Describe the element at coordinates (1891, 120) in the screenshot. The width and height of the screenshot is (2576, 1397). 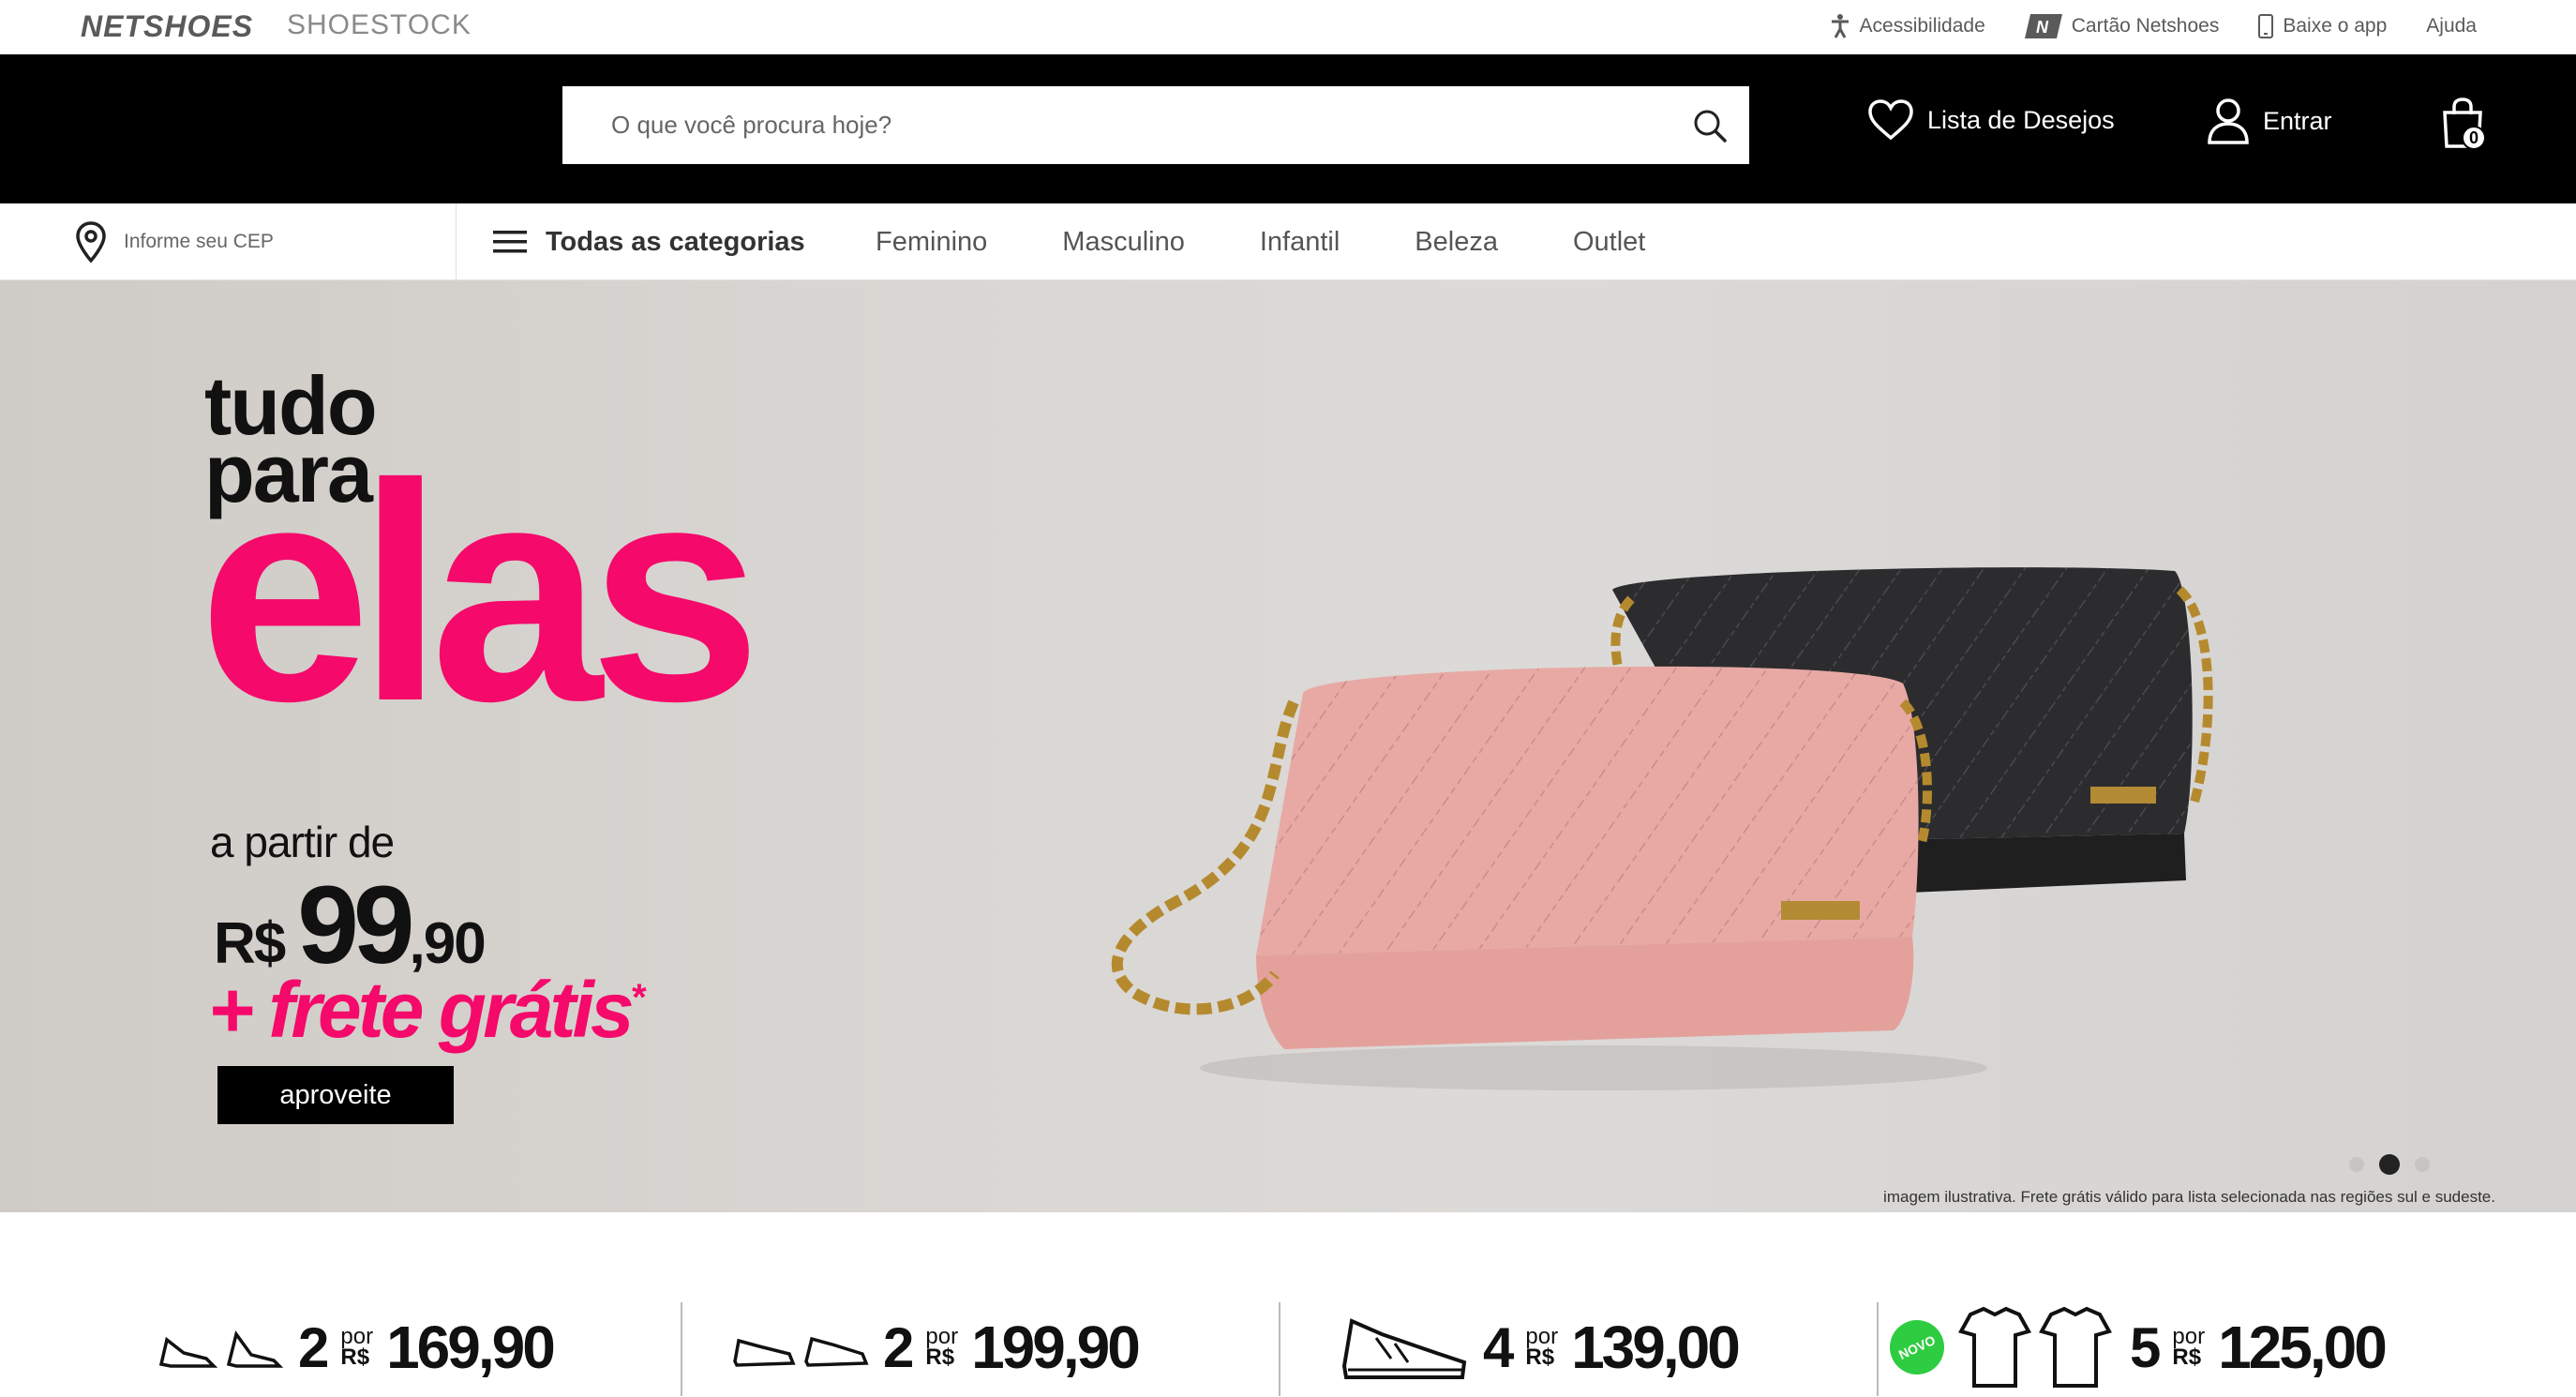
I see `heart-icon` at that location.